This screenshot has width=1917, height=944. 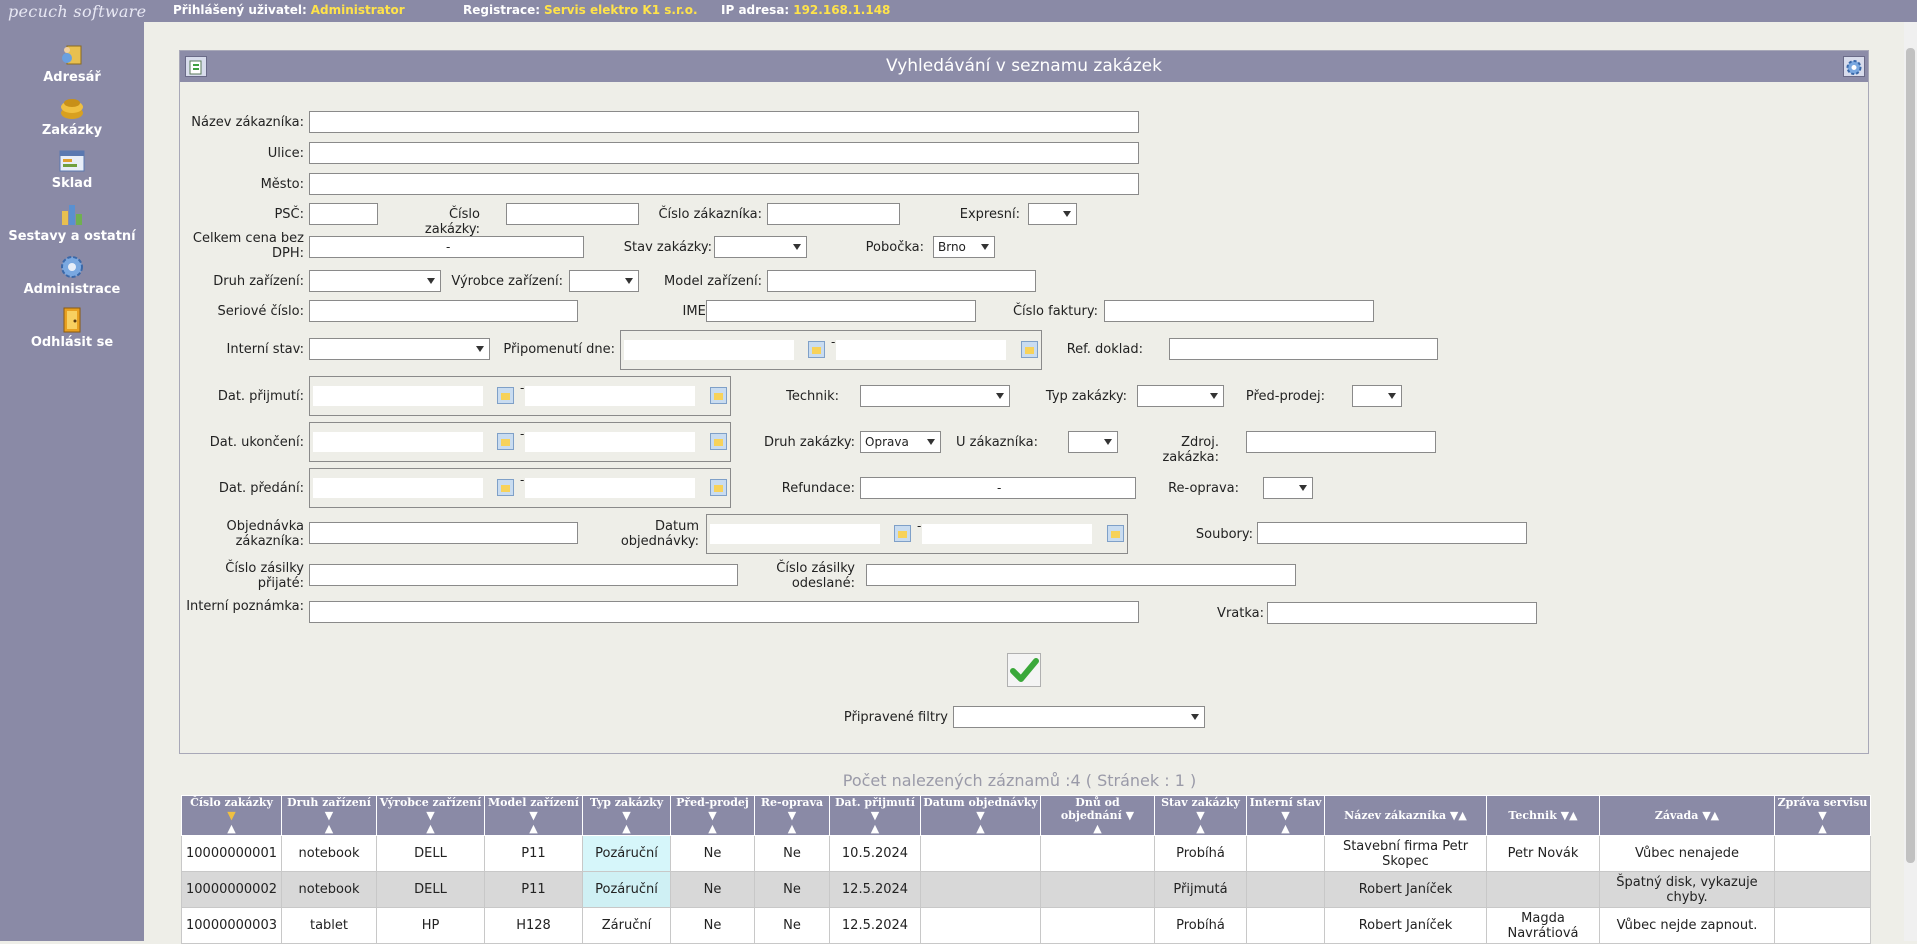 What do you see at coordinates (1405, 815) in the screenshot?
I see `column-header: Název zákazníka ▼▲` at bounding box center [1405, 815].